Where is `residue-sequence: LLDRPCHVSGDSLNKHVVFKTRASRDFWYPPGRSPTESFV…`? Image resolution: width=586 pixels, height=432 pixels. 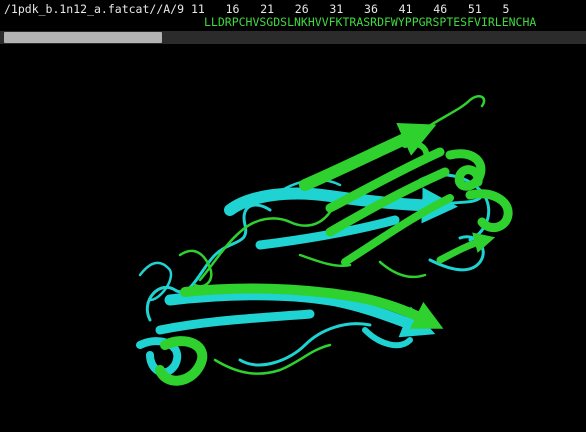
residue-sequence: LLDRPCHVSGDSLNKHVVFKTRASRDFWYPPGRSPTESFV… is located at coordinates (370, 22).